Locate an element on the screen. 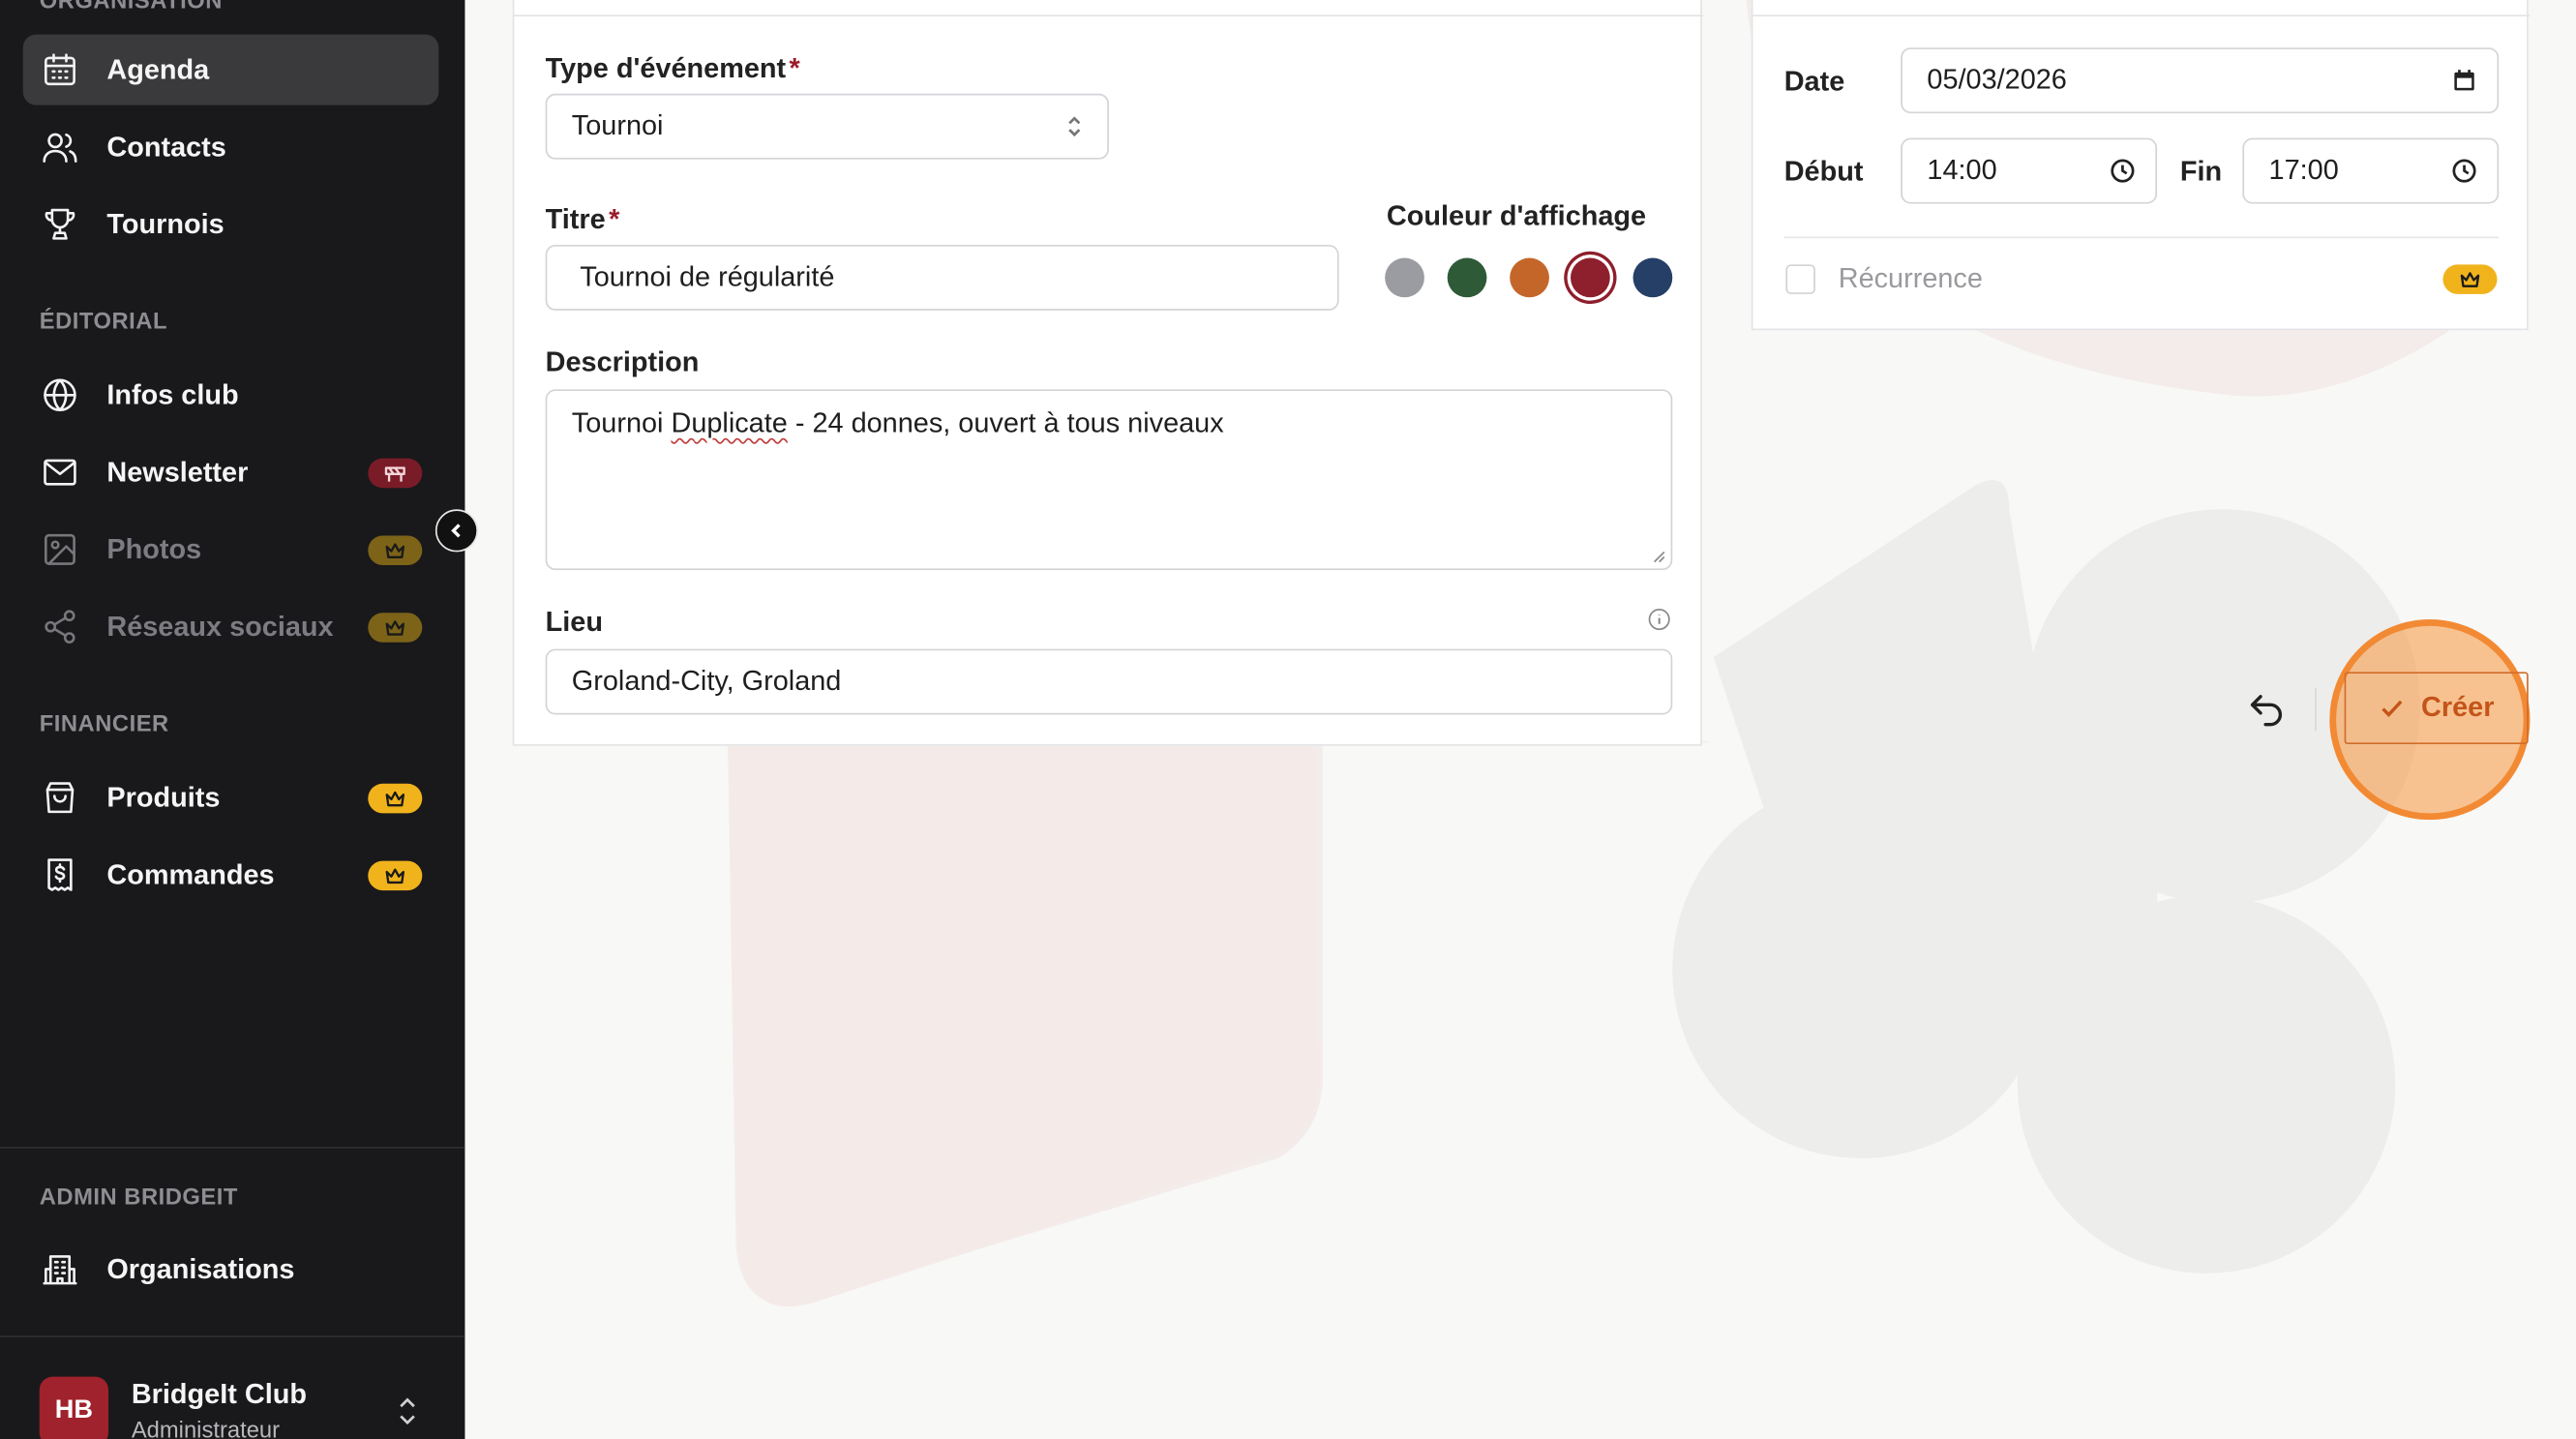 This screenshot has width=2576, height=1439. sidebar-item-label: Commandes is located at coordinates (190, 874).